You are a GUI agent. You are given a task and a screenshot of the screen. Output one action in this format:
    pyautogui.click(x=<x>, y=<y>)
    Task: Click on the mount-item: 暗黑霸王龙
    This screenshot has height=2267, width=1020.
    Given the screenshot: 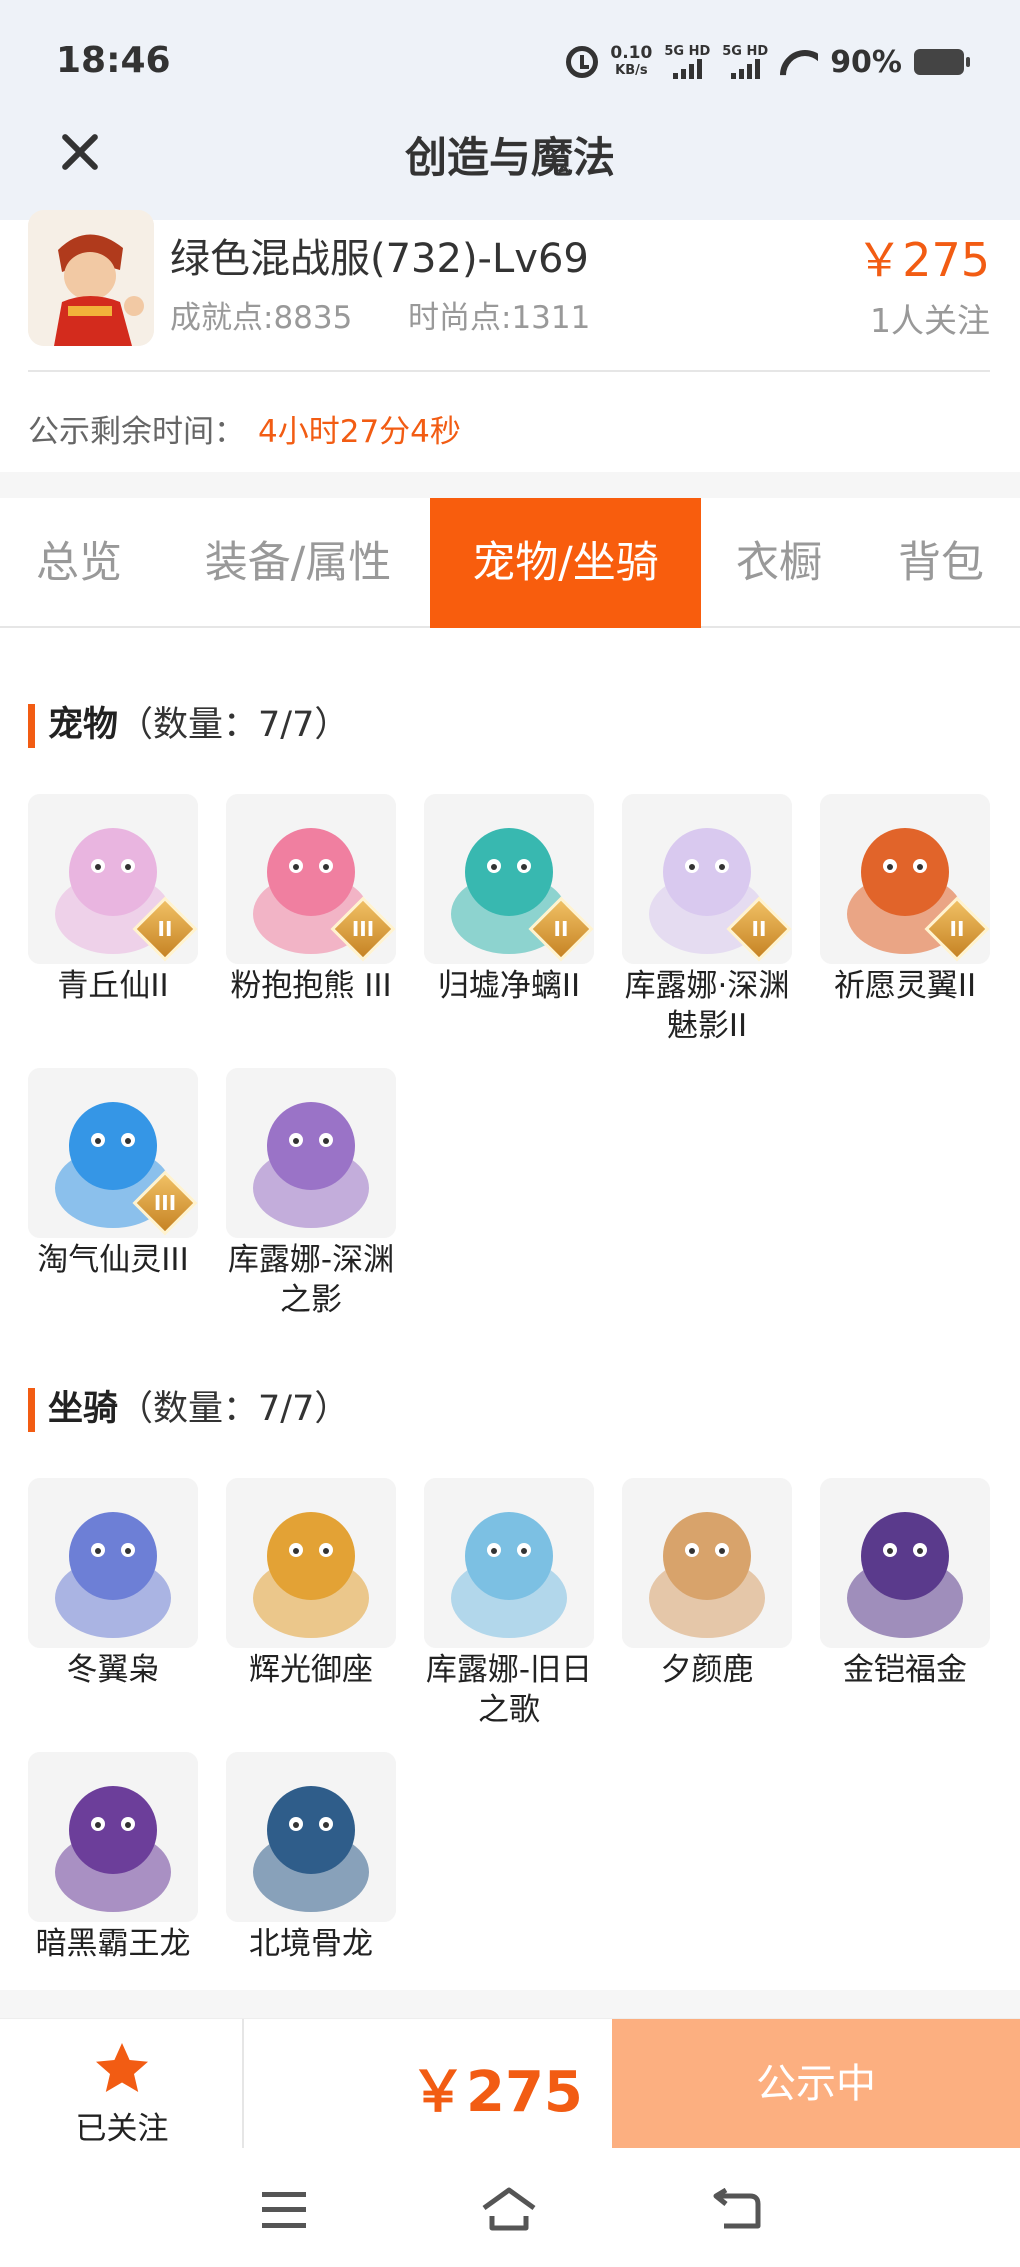 What is the action you would take?
    pyautogui.click(x=113, y=1858)
    